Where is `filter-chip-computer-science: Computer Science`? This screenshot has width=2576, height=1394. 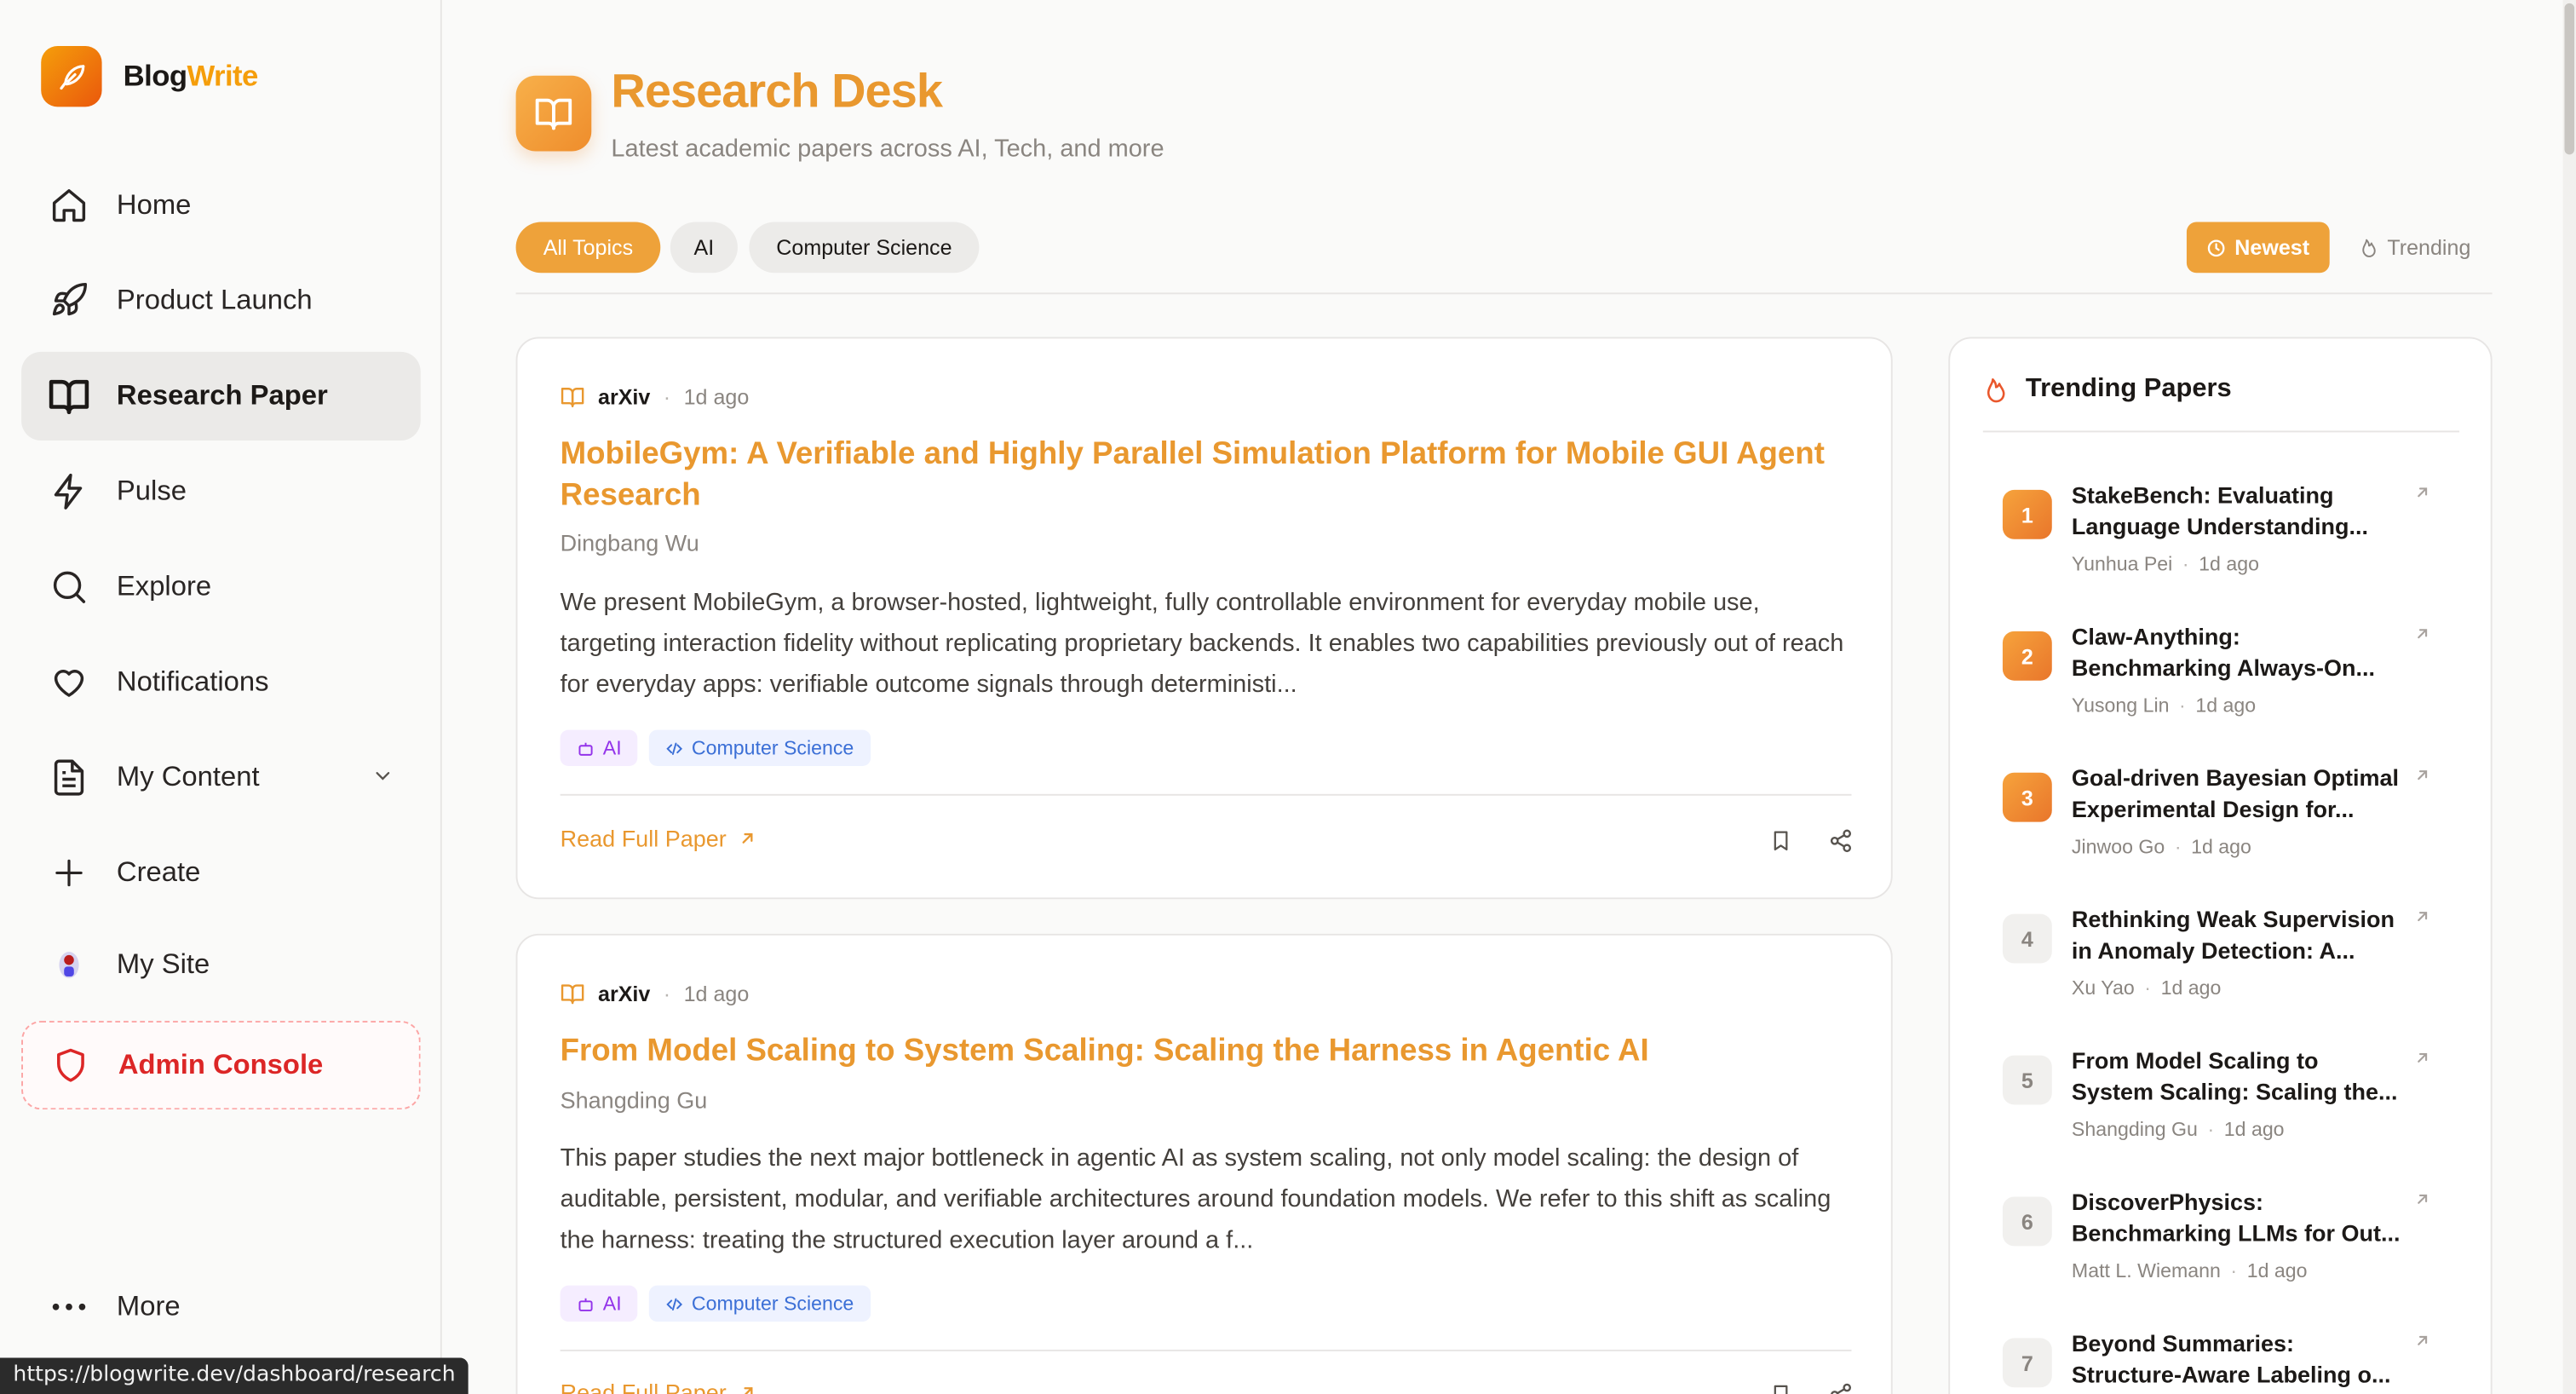 filter-chip-computer-science: Computer Science is located at coordinates (865, 248).